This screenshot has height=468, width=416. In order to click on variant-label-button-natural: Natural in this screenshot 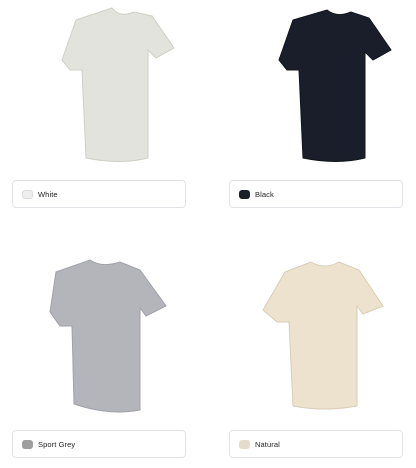, I will do `click(316, 444)`.